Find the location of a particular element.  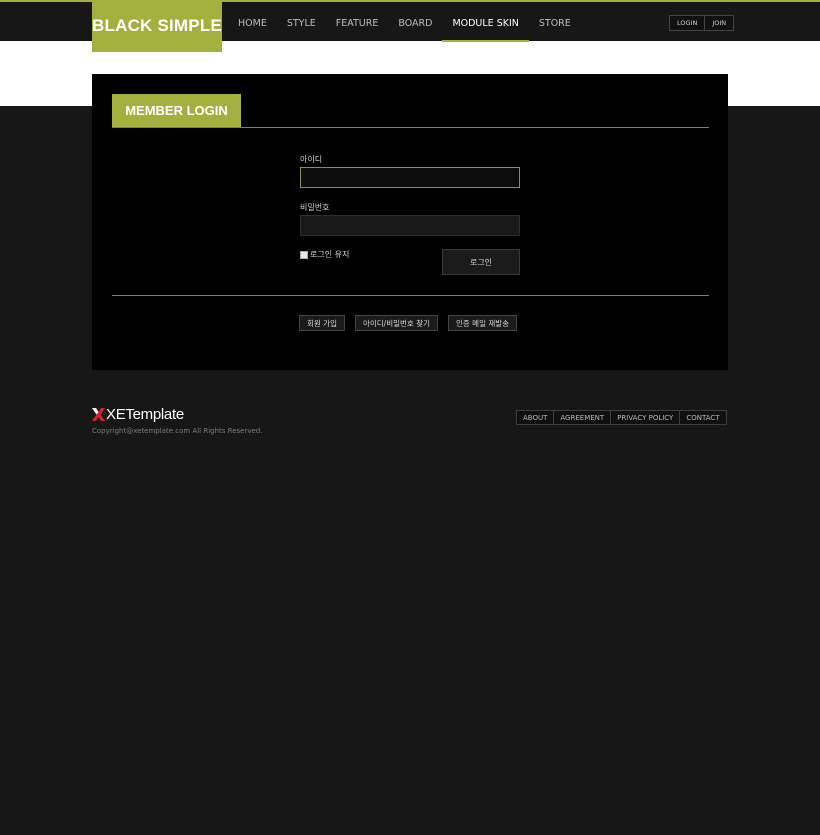

remember-checkbox is located at coordinates (304, 254).